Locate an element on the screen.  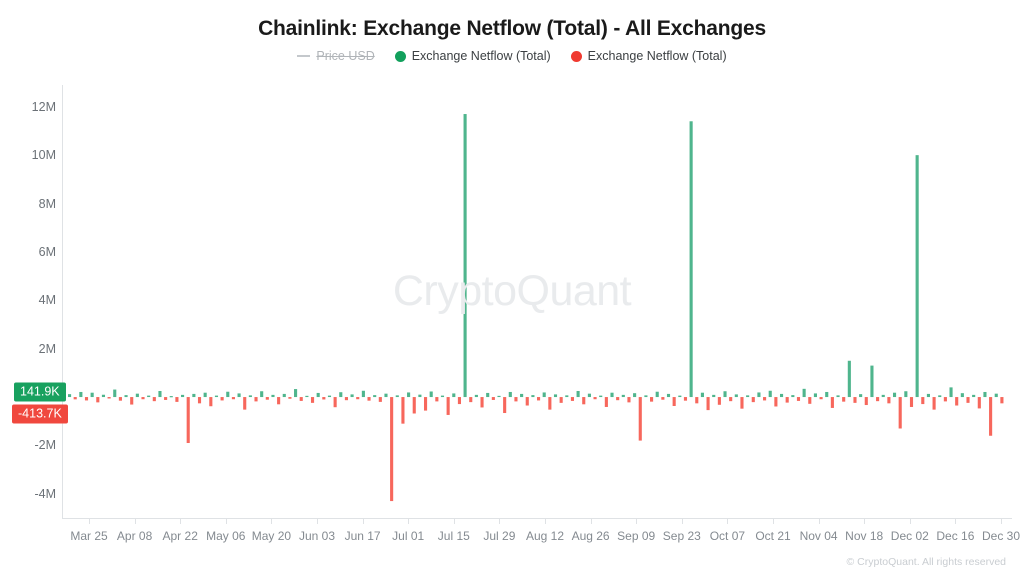
legend-item-netflow-positive: Exchange Netflow (Total) is located at coordinates (472, 56).